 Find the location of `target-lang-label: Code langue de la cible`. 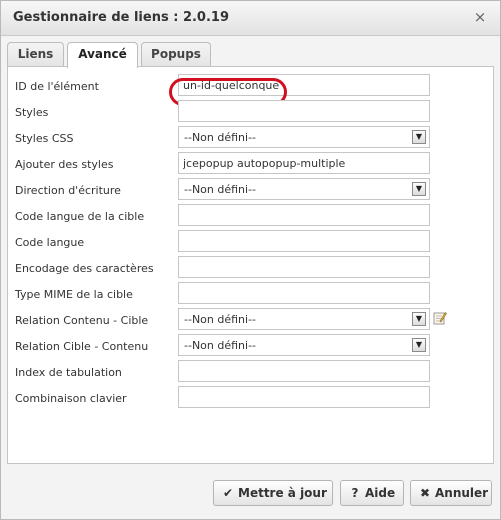

target-lang-label: Code langue de la cible is located at coordinates (80, 216).